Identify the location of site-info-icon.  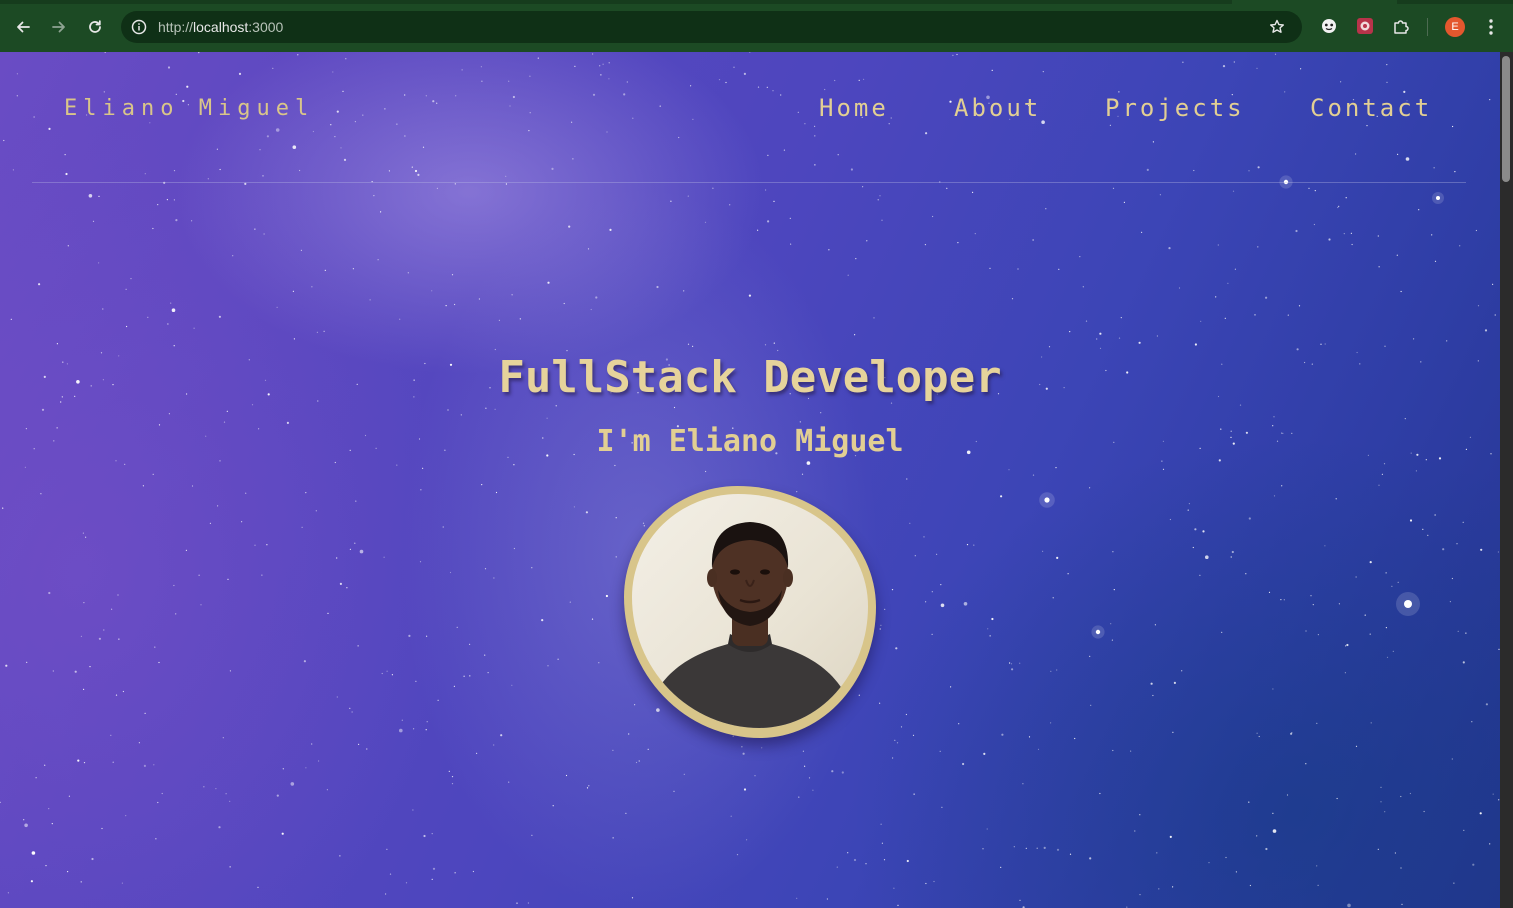
(139, 27).